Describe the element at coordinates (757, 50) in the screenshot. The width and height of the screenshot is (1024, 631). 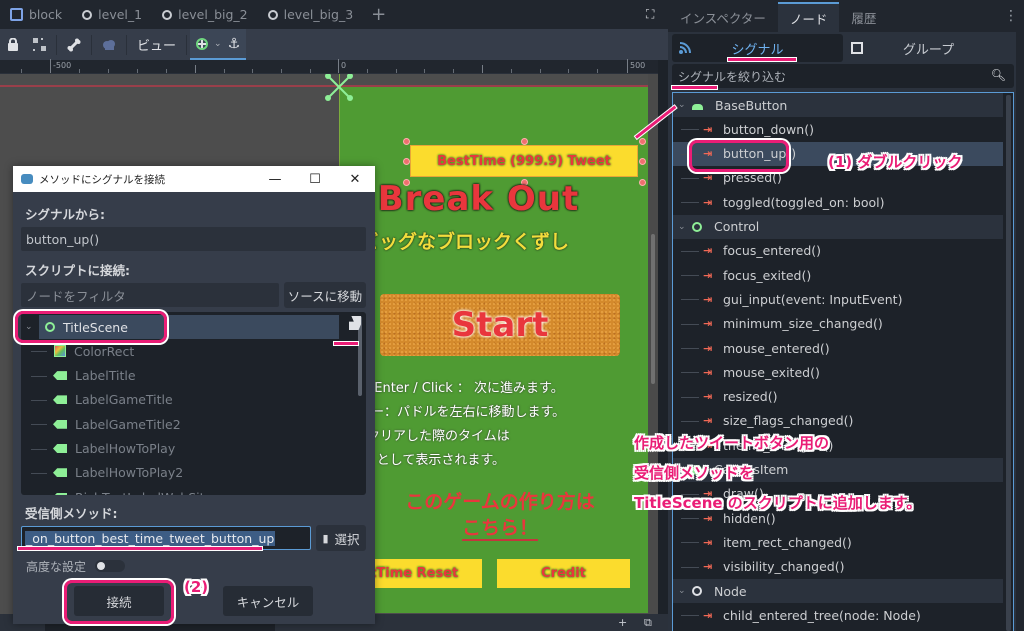
I see `tab-signals-label: シグナル` at that location.